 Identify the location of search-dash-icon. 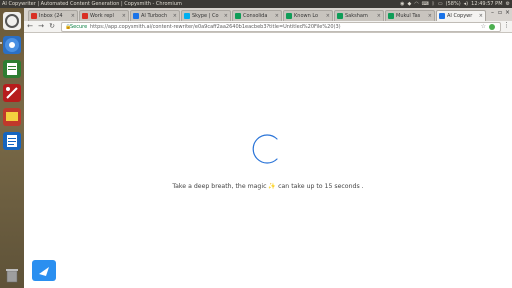
(12, 21).